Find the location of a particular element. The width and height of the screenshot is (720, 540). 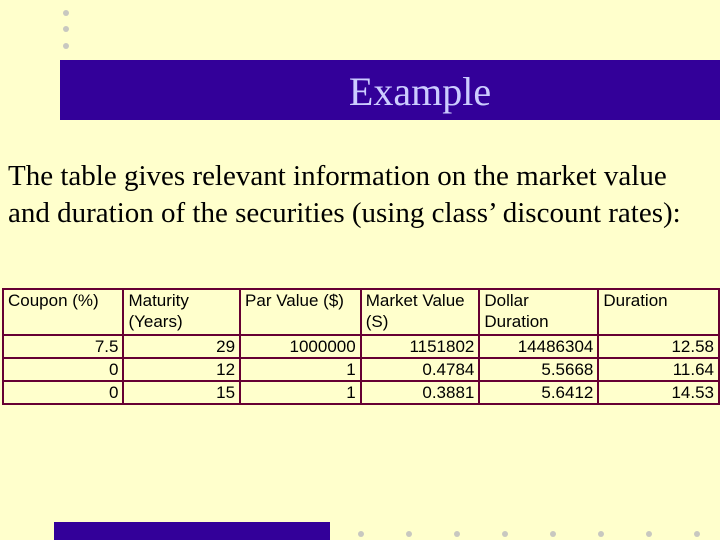

footer-bar is located at coordinates (192, 531).